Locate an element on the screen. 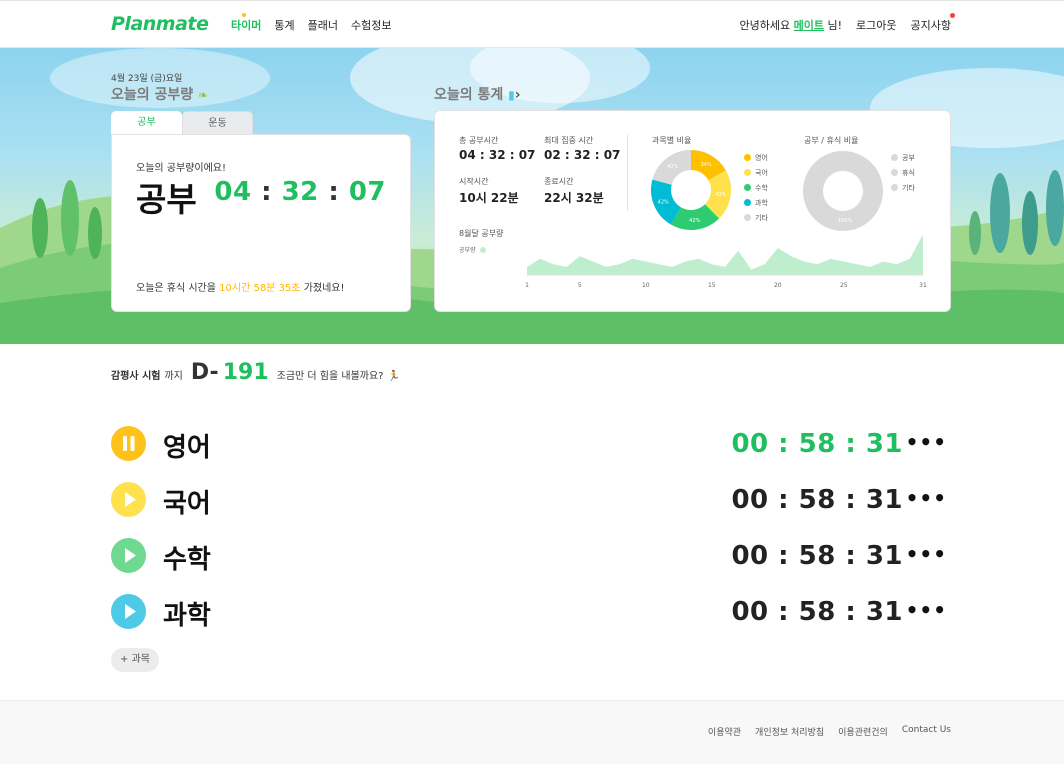  subject-name: 수학 is located at coordinates (187, 560).